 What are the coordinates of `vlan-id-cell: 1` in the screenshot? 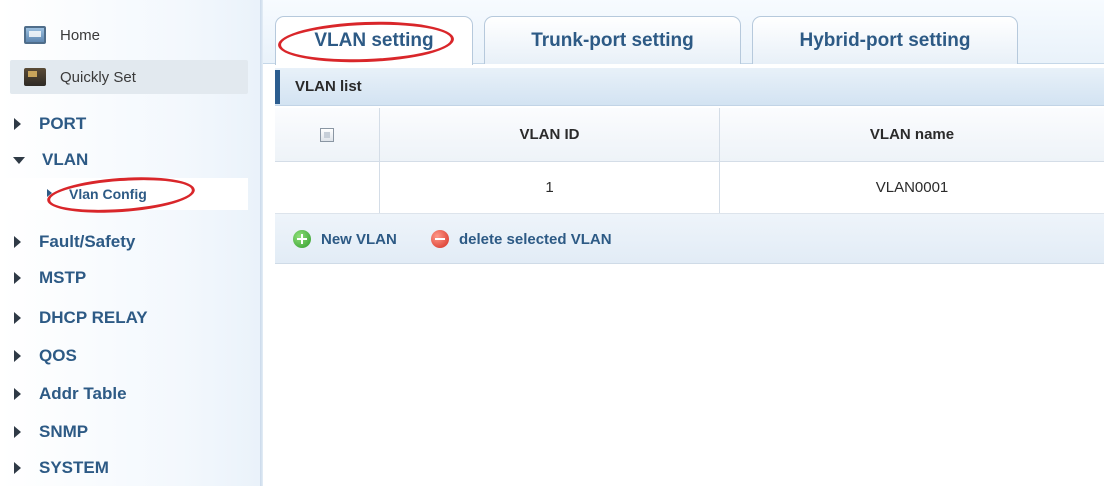 It's located at (550, 187).